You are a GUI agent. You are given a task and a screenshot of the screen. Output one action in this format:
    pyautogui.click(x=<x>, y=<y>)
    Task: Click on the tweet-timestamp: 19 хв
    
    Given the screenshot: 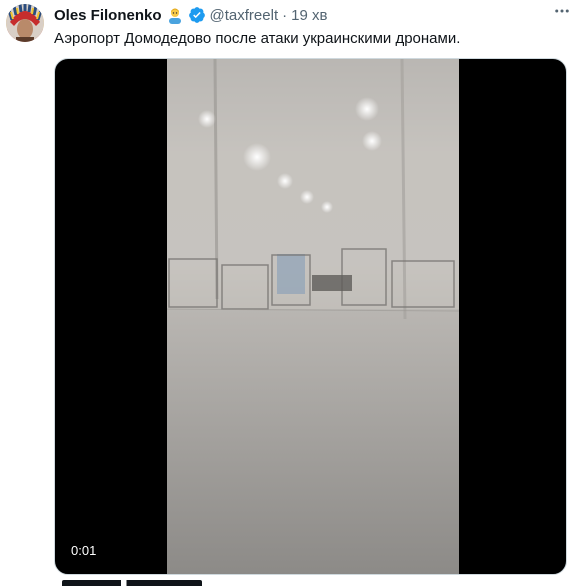 What is the action you would take?
    pyautogui.click(x=309, y=15)
    